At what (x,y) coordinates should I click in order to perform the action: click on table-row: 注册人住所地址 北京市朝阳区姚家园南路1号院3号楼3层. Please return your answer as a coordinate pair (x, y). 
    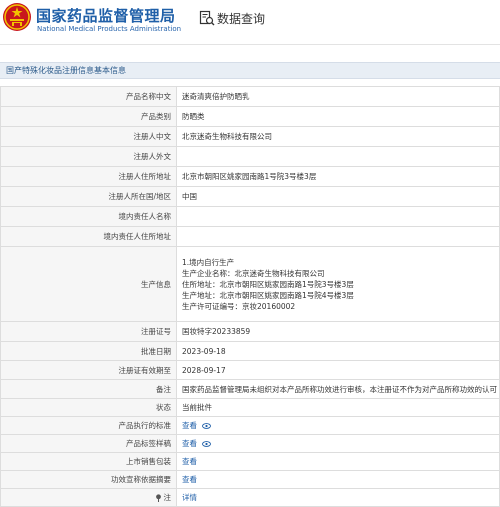
    Looking at the image, I should click on (250, 176).